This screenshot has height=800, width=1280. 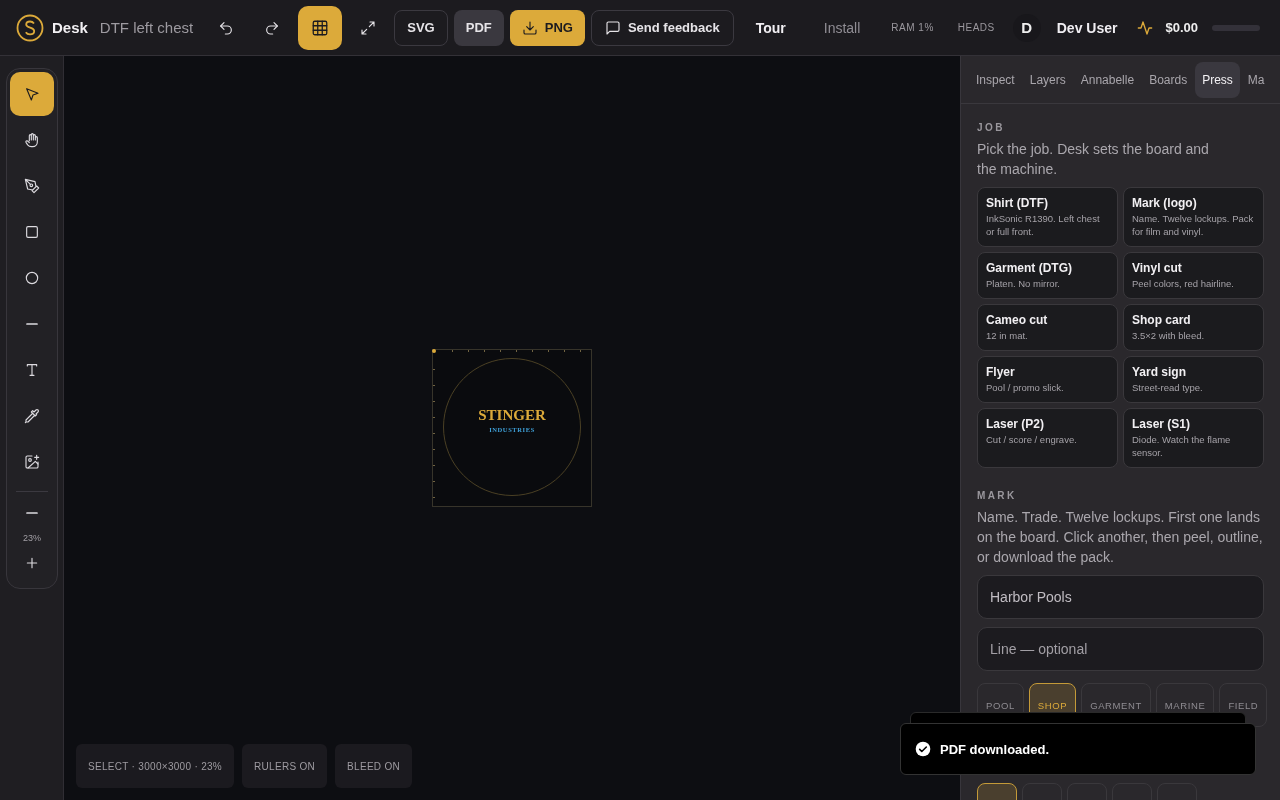 I want to click on eyedropper-icon, so click(x=32, y=416).